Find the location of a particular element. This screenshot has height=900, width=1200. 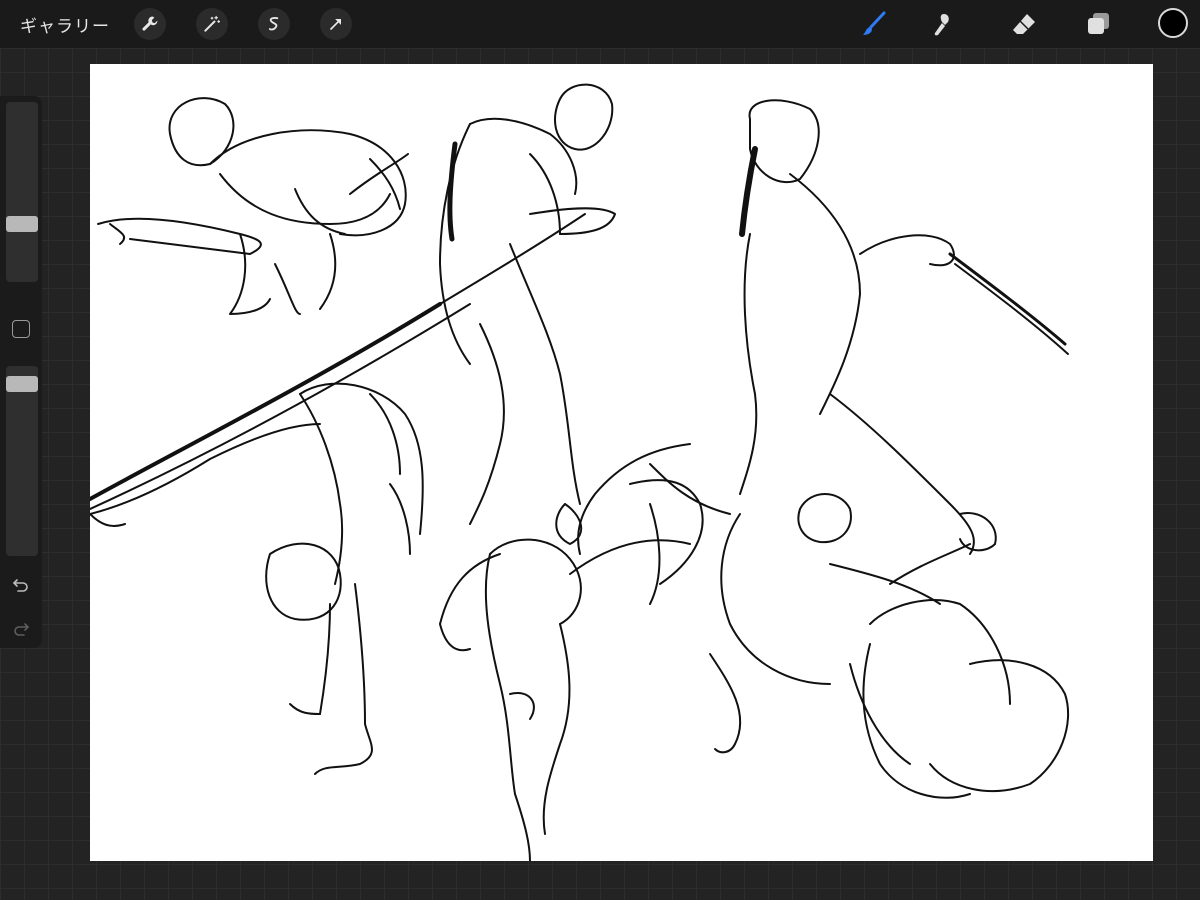

brush-button is located at coordinates (874, 24).